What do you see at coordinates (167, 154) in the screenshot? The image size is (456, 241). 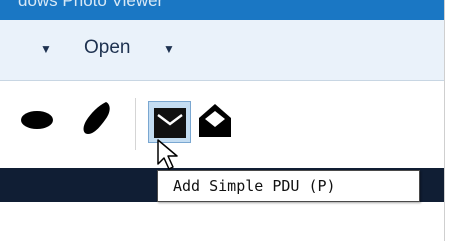 I see `mouse-cursor-icon` at bounding box center [167, 154].